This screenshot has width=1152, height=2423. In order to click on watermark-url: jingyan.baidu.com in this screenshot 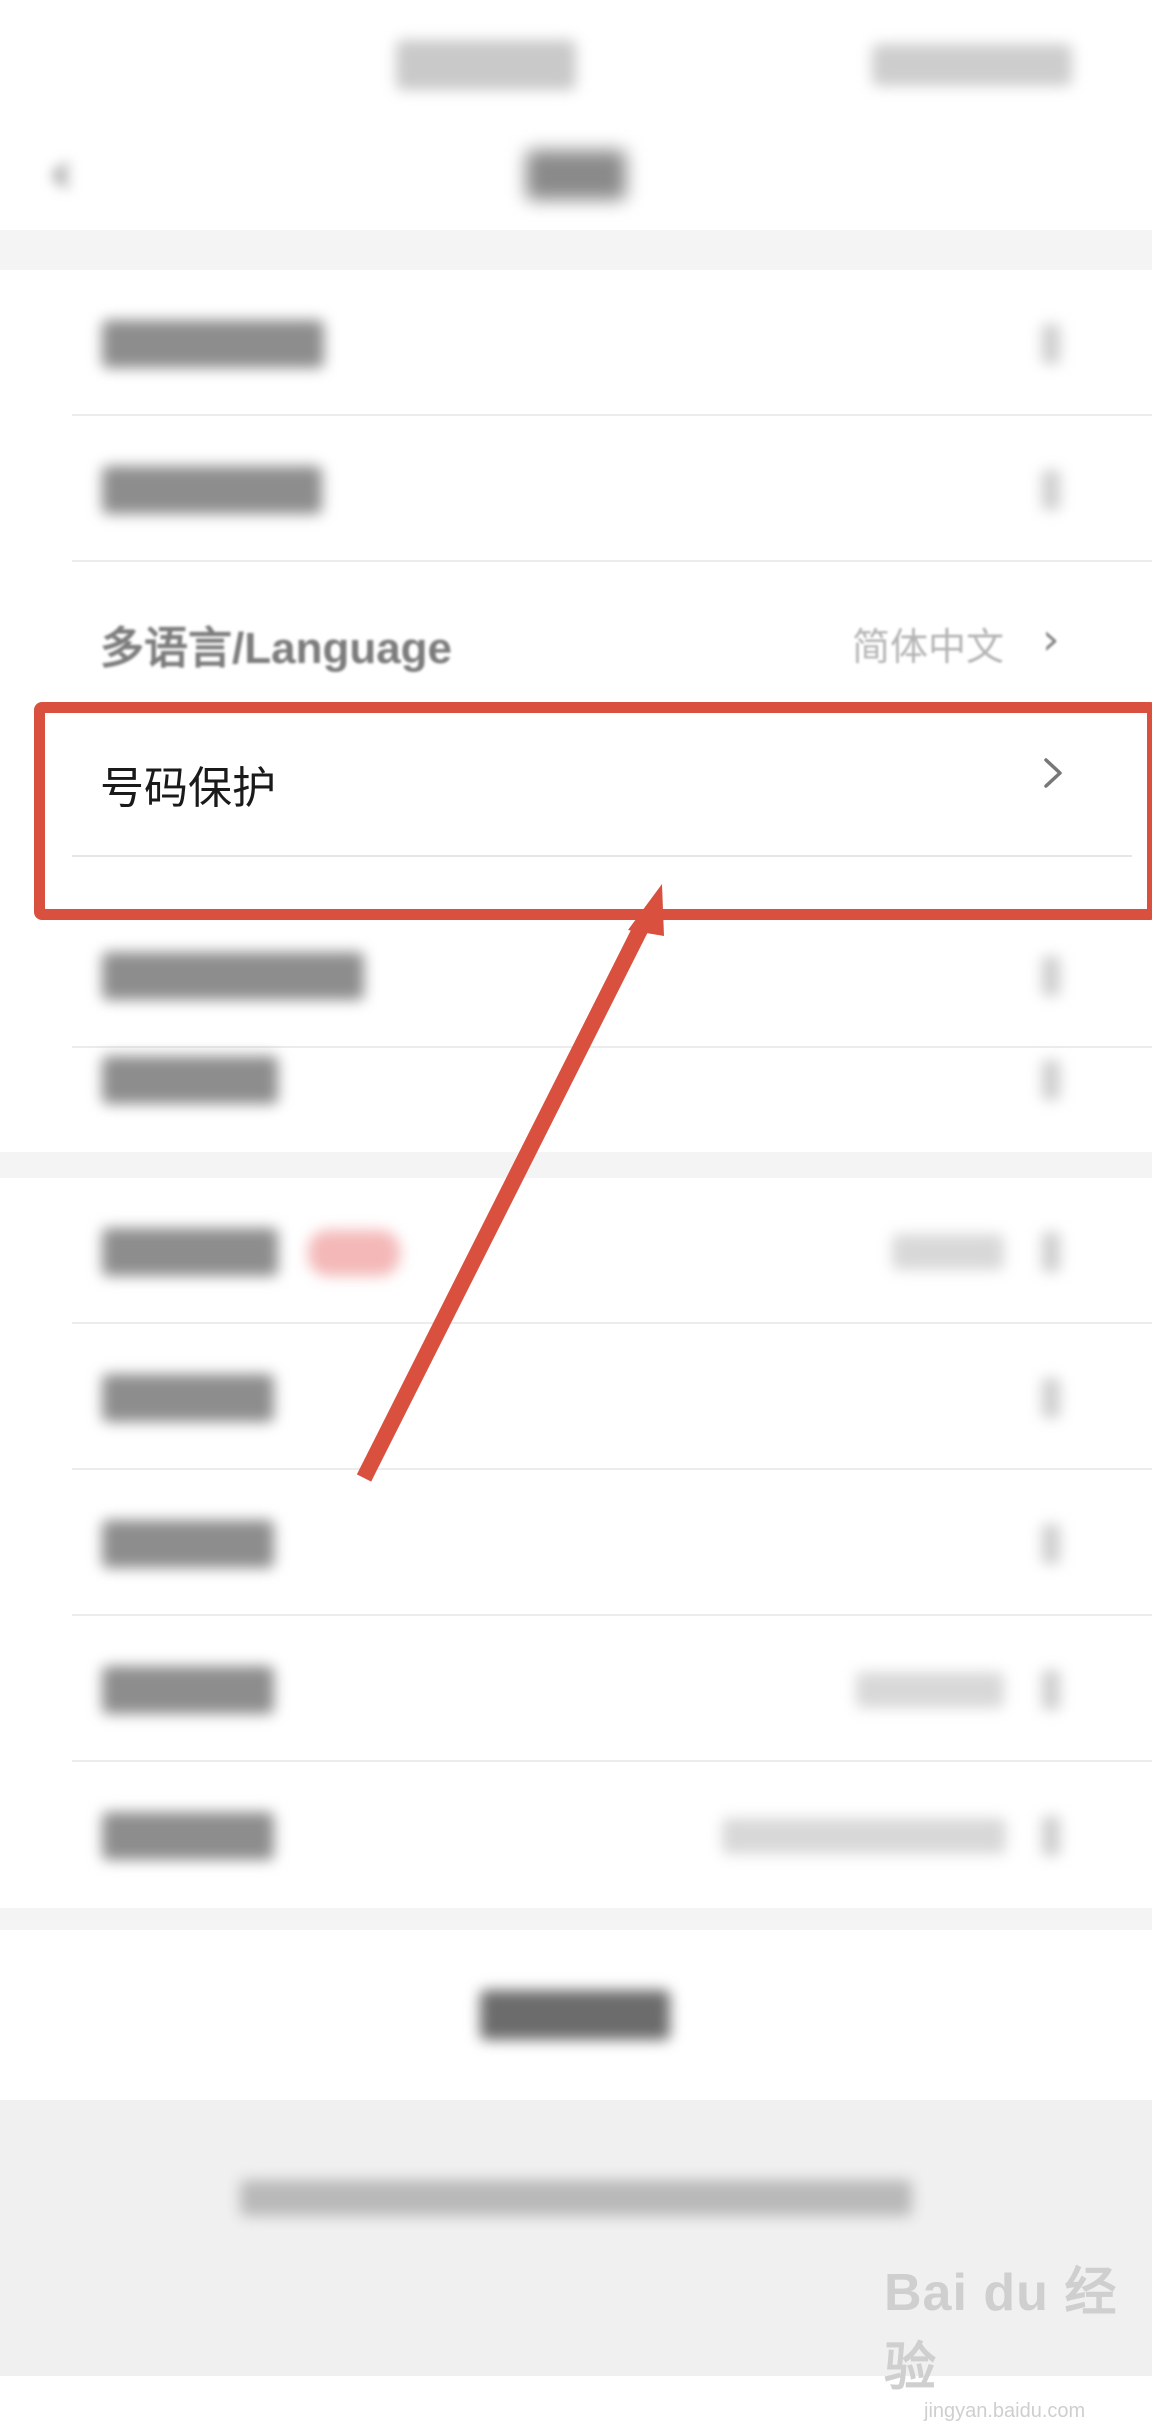, I will do `click(1005, 2411)`.